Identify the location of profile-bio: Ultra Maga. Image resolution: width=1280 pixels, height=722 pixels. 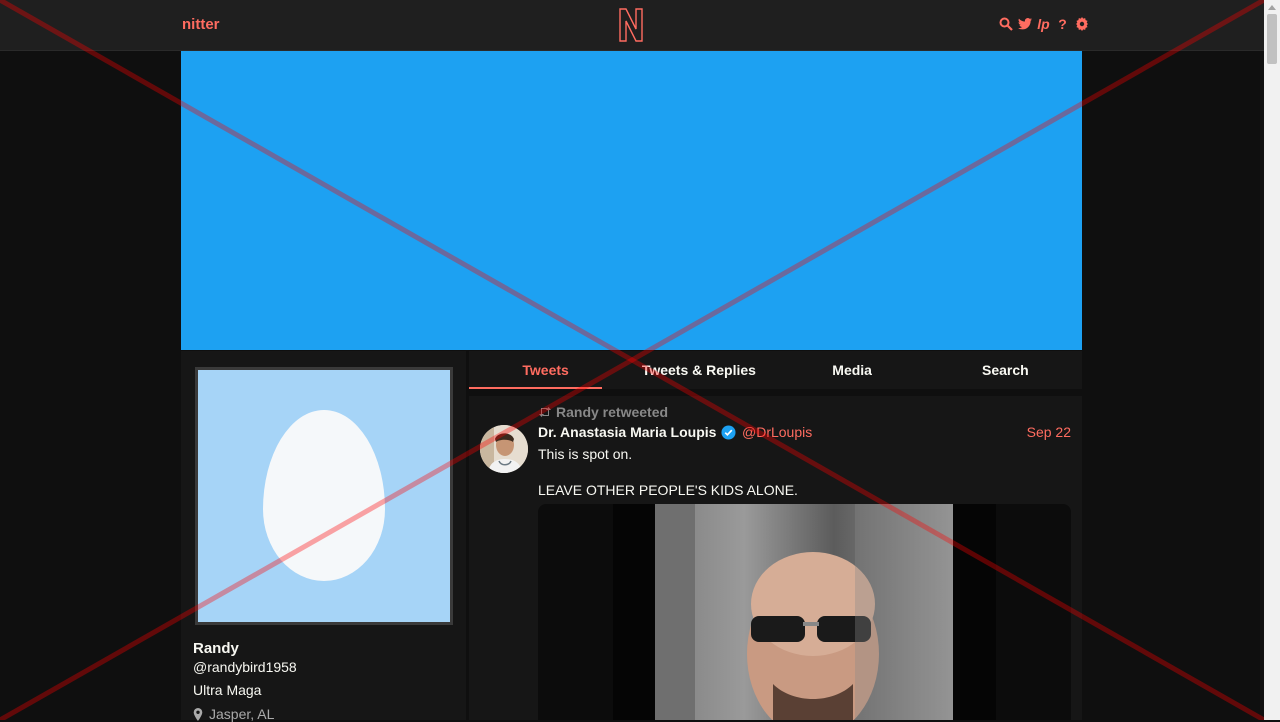
(227, 690).